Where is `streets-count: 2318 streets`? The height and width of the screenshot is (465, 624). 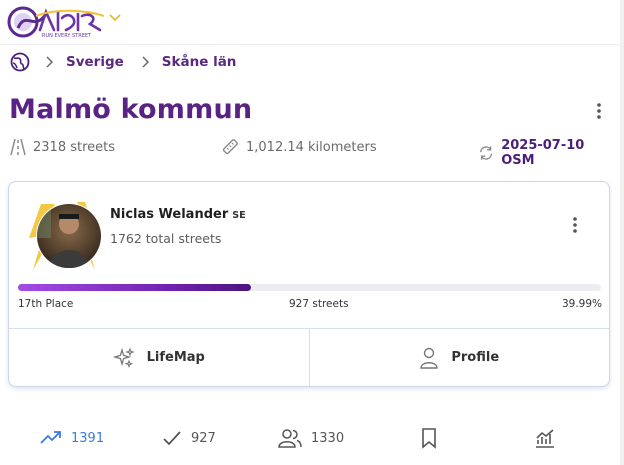
streets-count: 2318 streets is located at coordinates (74, 147).